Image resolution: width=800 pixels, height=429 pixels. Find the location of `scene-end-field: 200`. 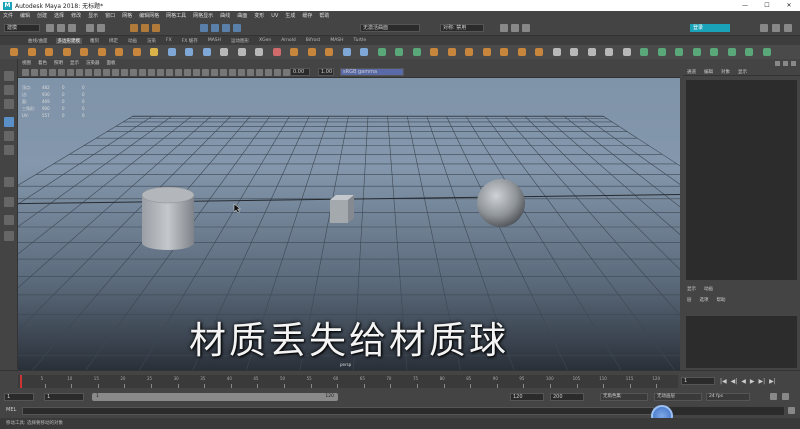

scene-end-field: 200 is located at coordinates (567, 397).